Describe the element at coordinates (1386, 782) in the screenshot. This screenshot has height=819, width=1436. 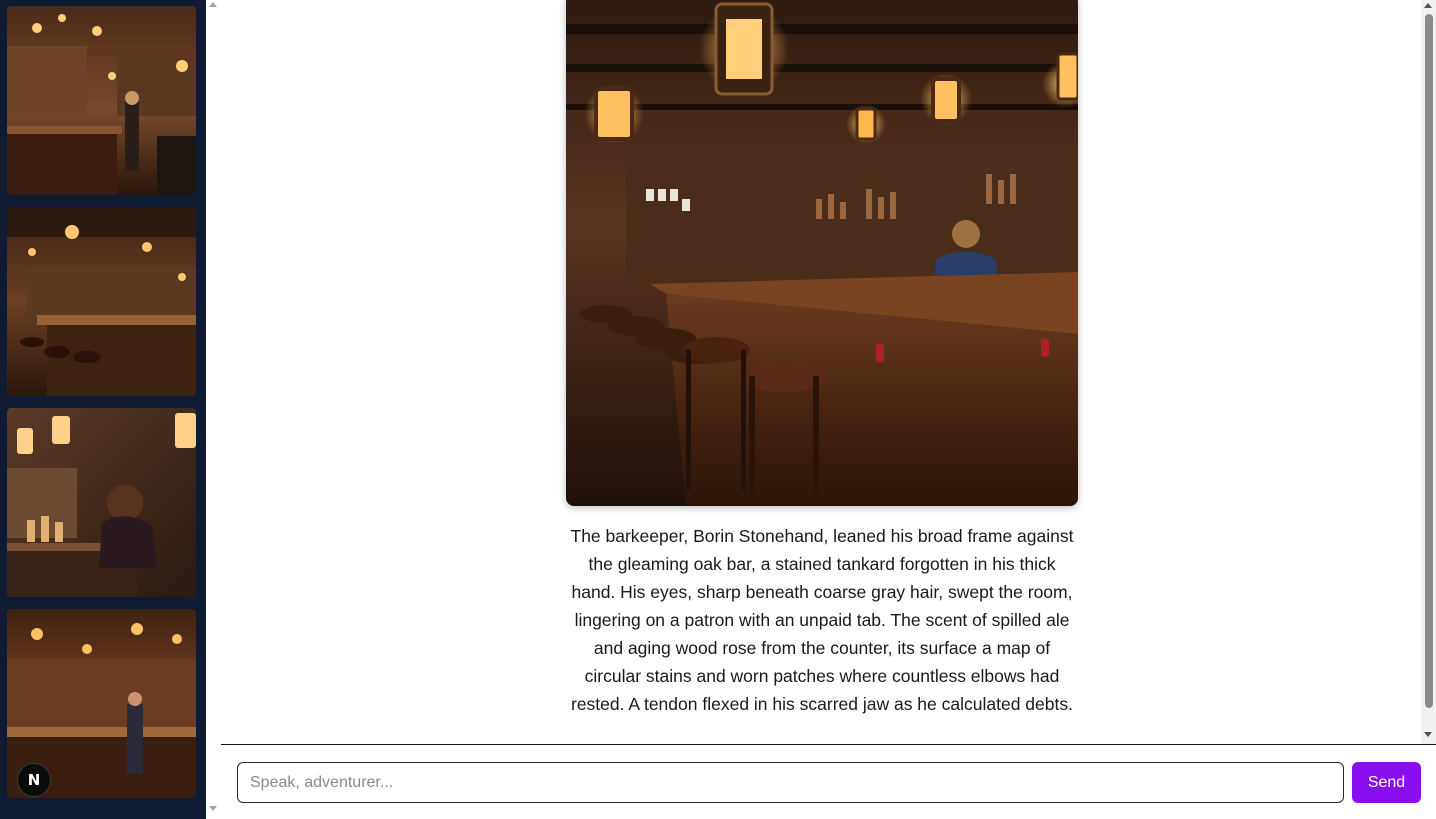
I see `send-button: Send` at that location.